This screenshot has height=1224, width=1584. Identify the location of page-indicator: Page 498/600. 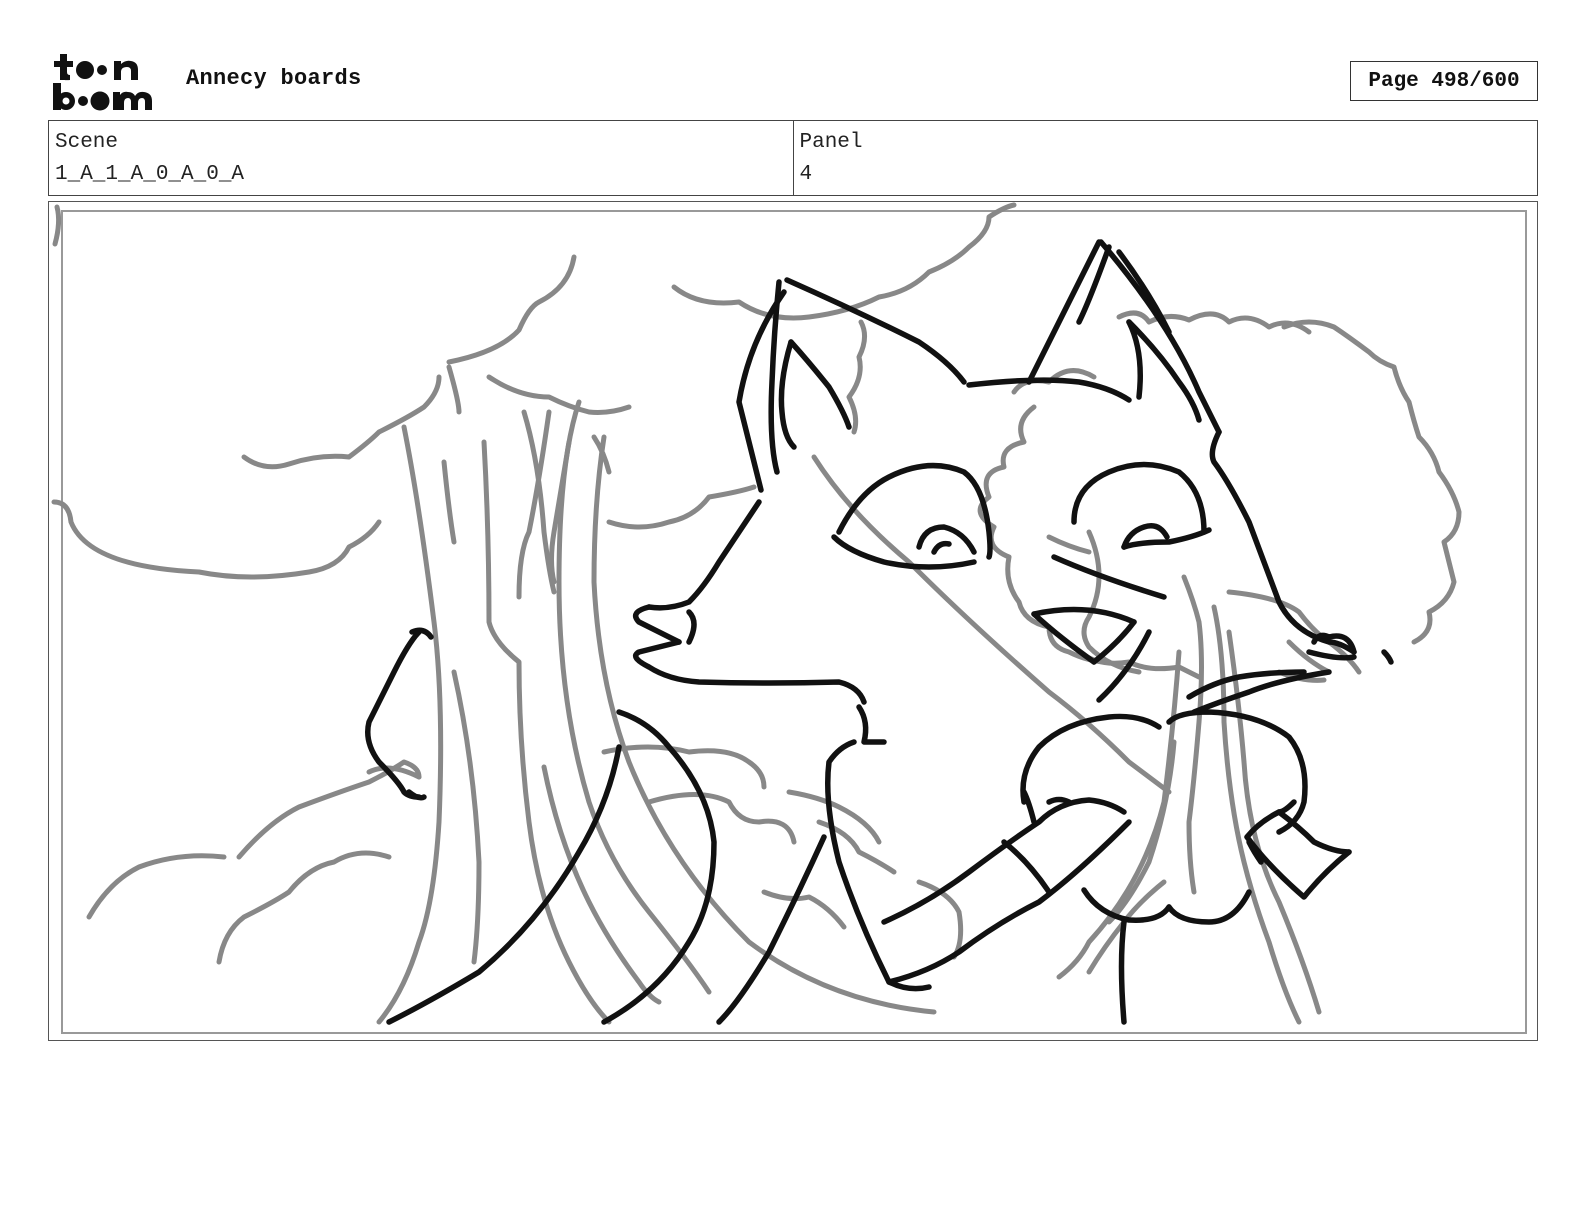
(1444, 81).